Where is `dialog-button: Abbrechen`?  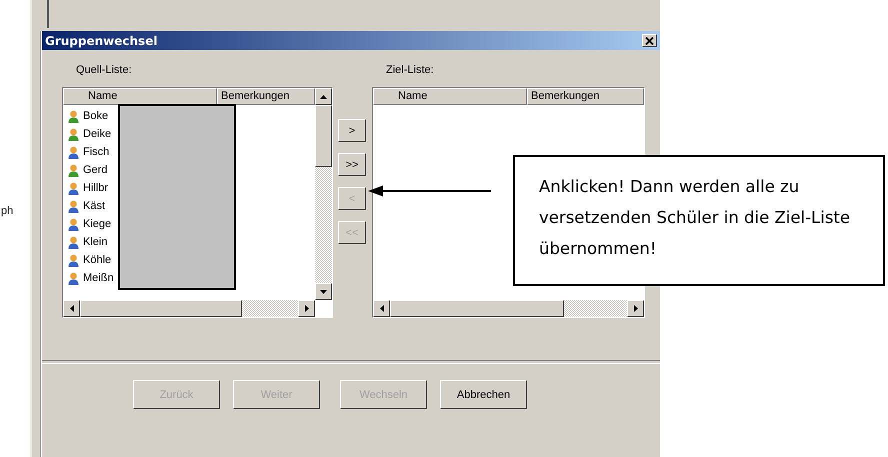
dialog-button: Abbrechen is located at coordinates (483, 394).